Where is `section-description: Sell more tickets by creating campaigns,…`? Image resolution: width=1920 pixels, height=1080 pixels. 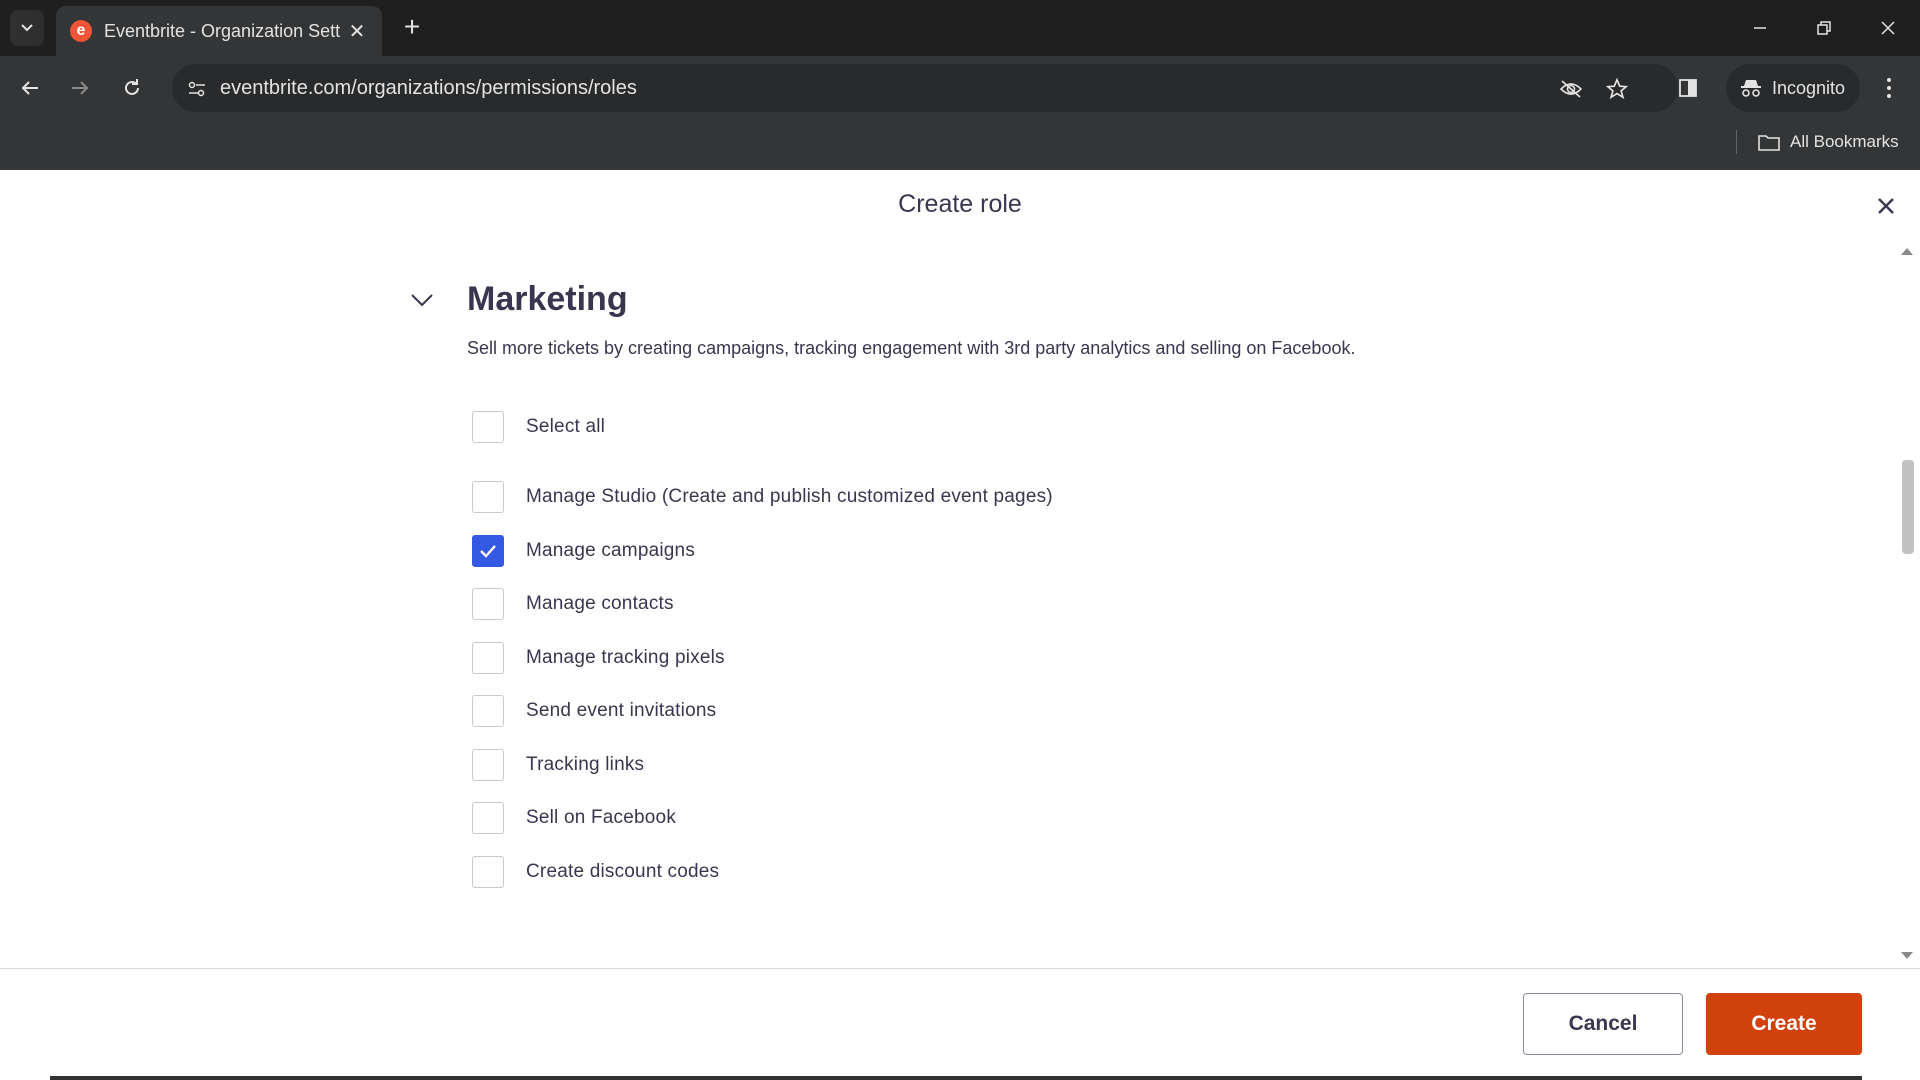 section-description: Sell more tickets by creating campaigns,… is located at coordinates (911, 348).